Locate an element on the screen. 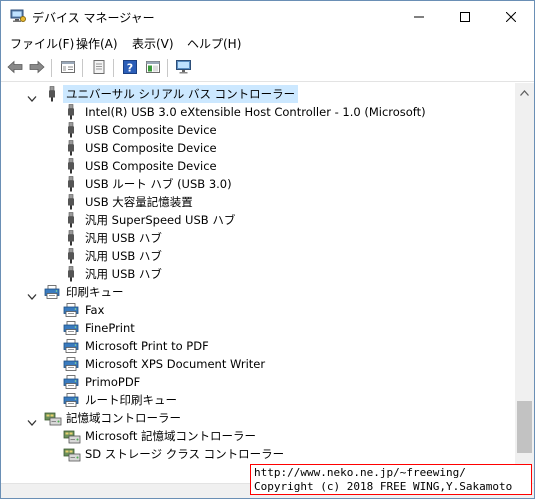 The image size is (535, 499). tree-item-label: Microsoft 記憶域コントローラー is located at coordinates (170, 436).